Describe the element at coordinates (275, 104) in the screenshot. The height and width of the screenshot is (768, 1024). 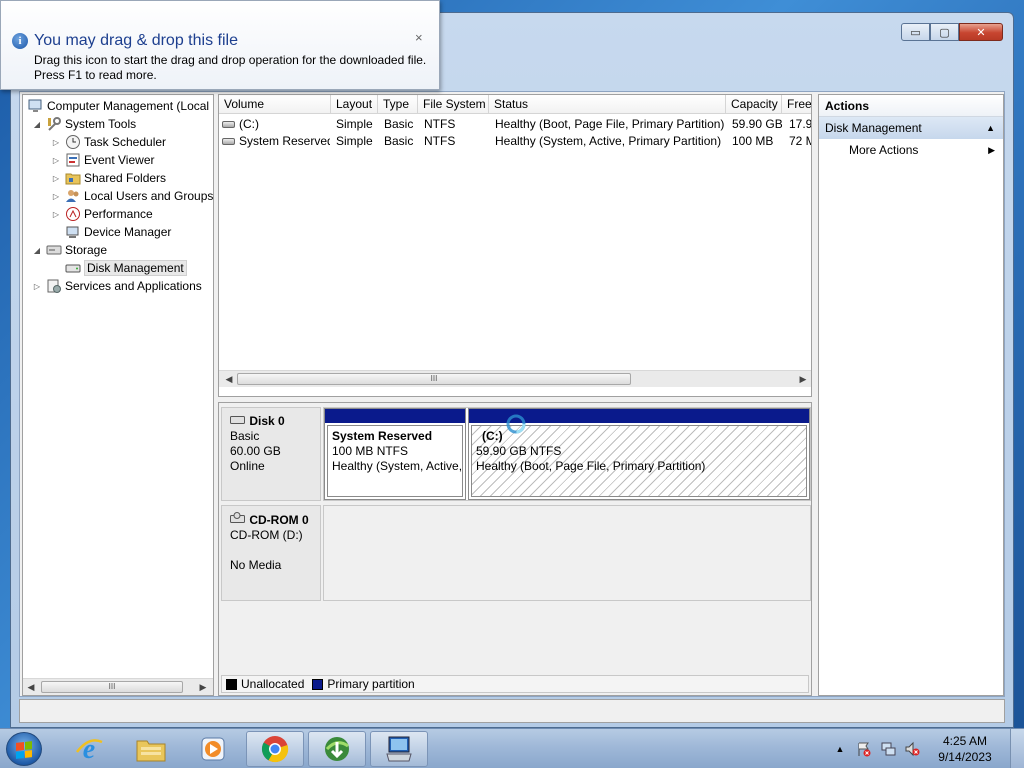
I see `column-header-volume: Volume` at that location.